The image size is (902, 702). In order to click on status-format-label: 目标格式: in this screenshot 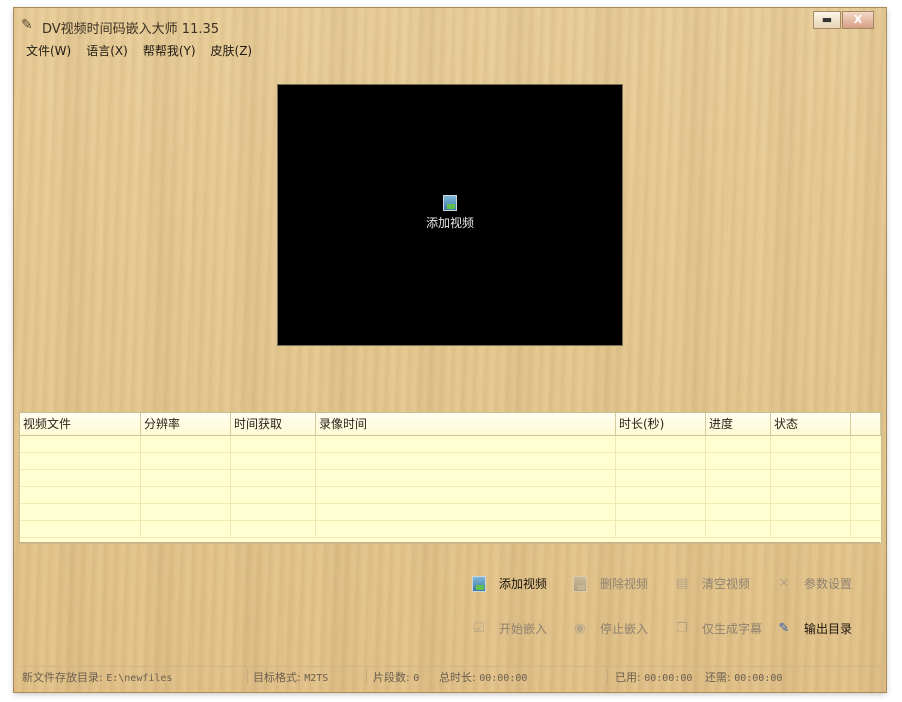, I will do `click(277, 677)`.